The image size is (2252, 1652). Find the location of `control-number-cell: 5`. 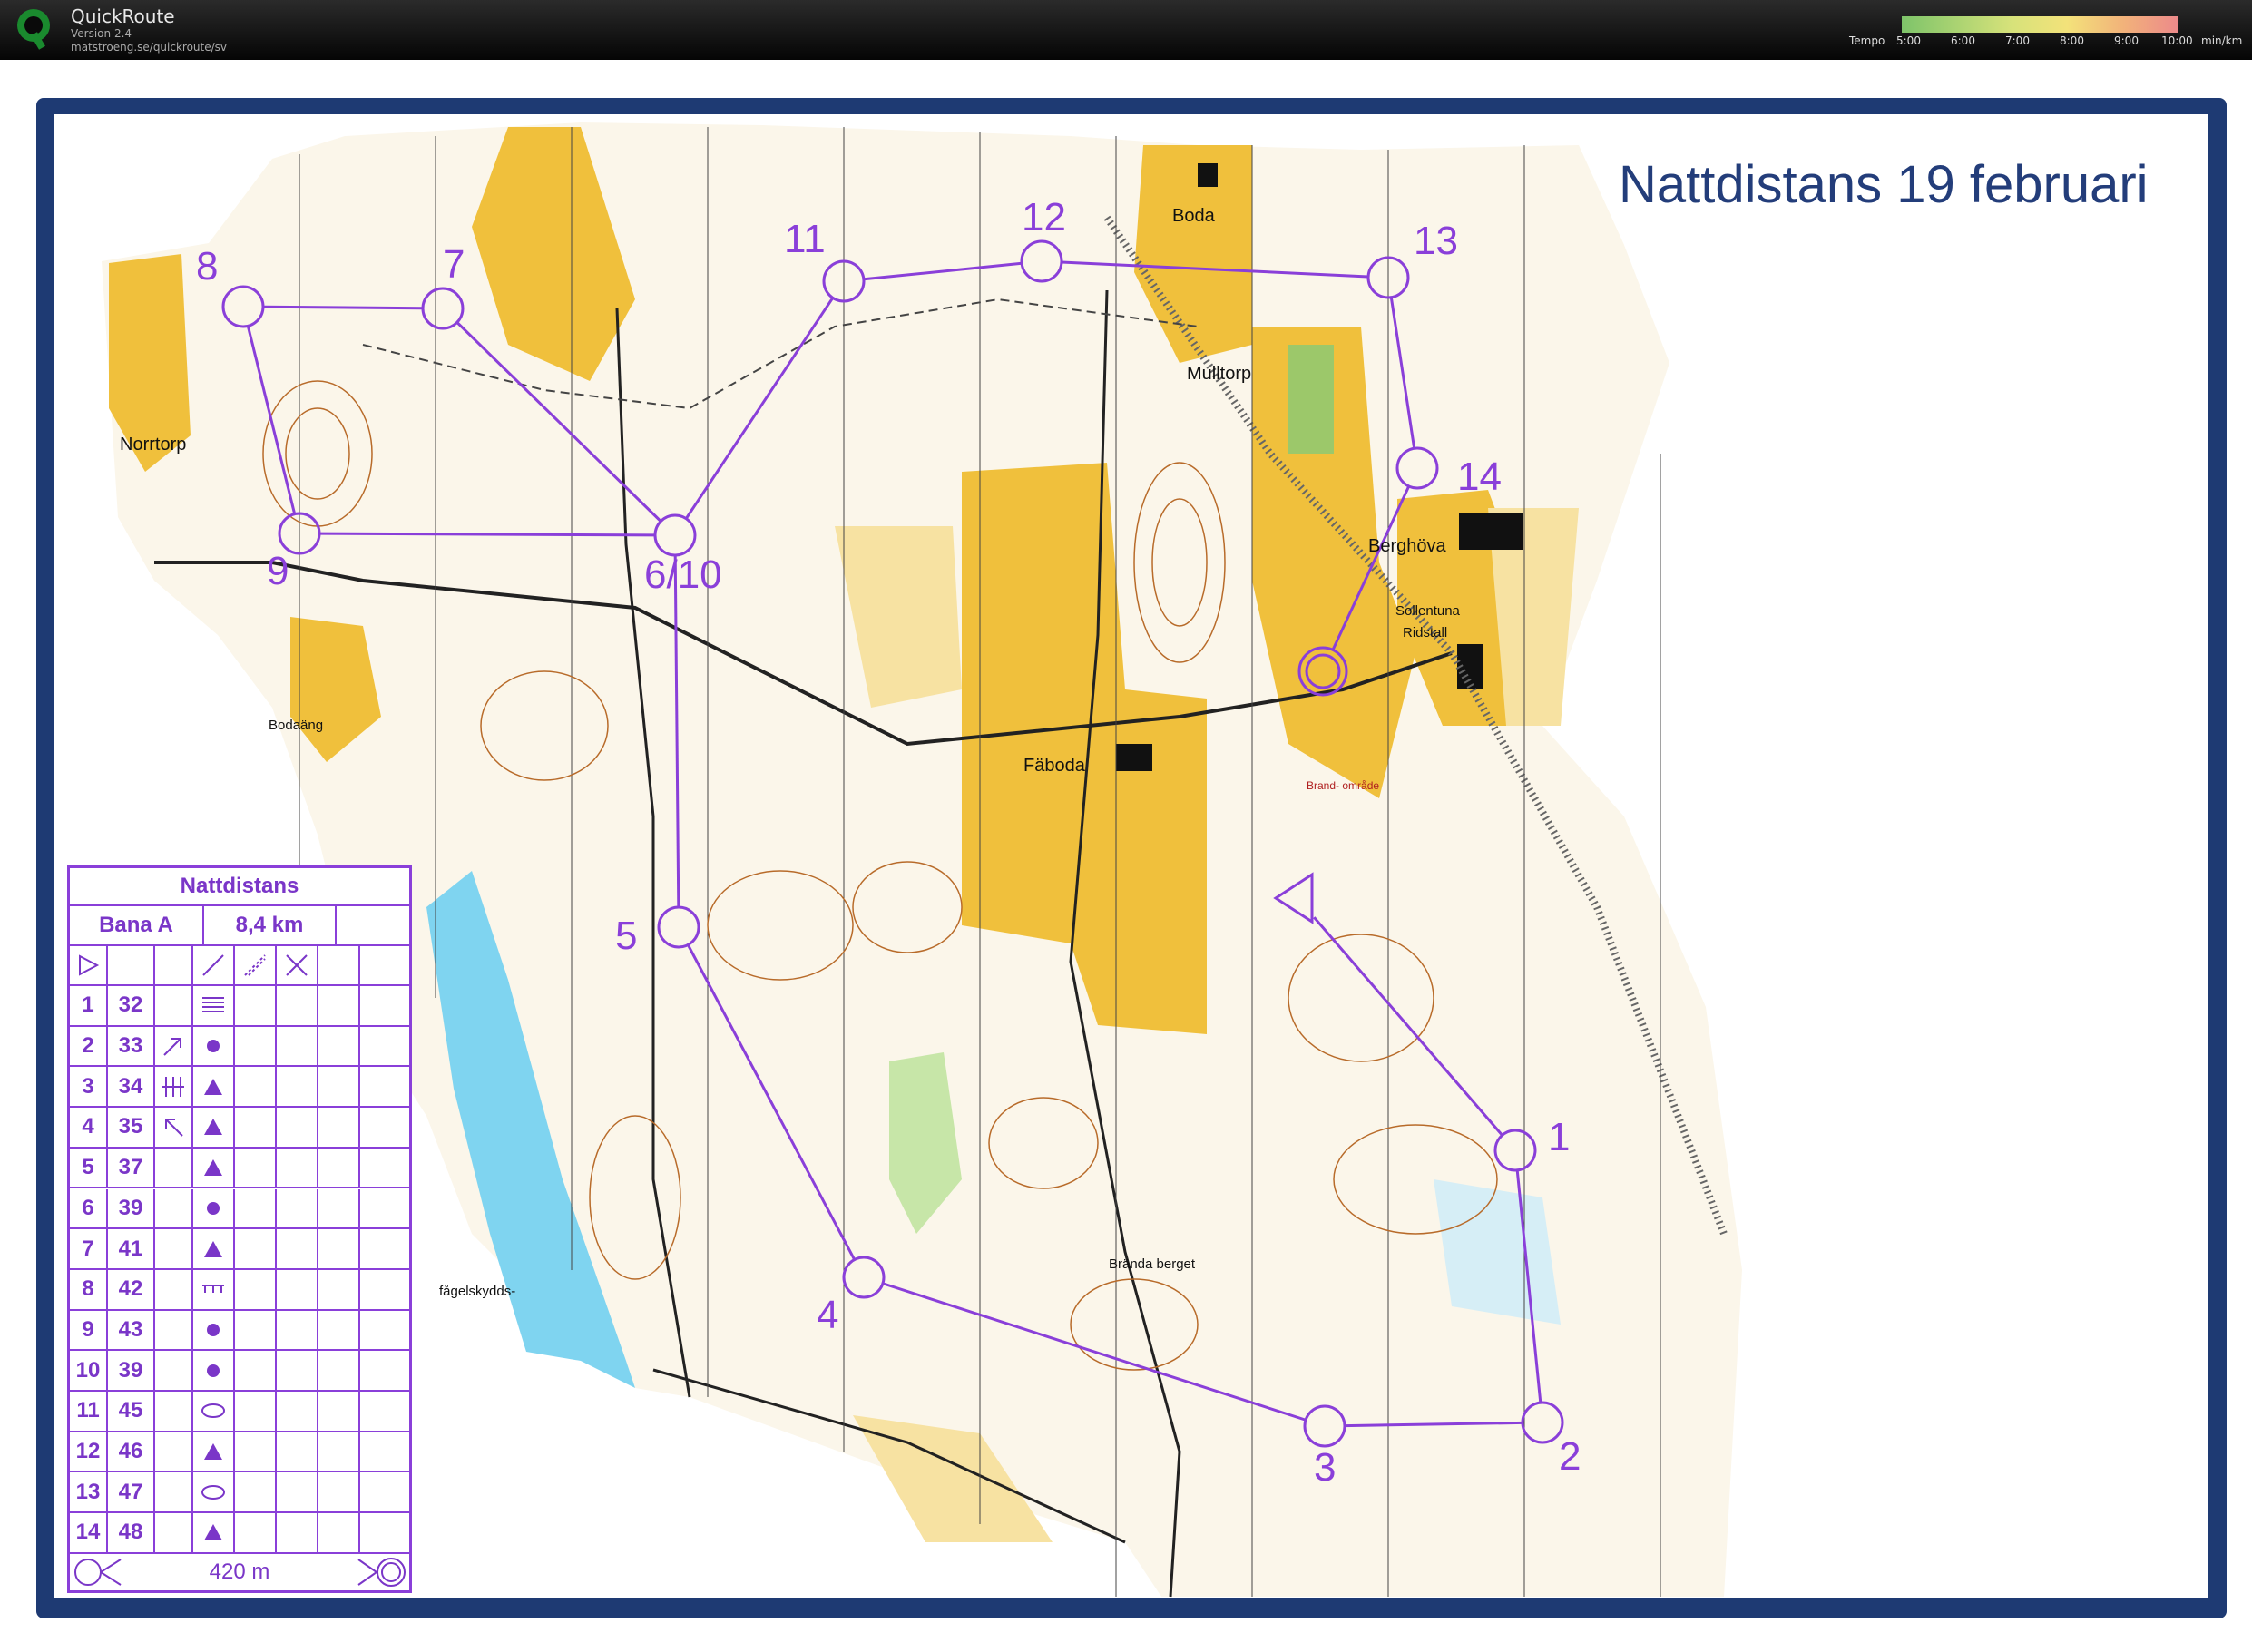

control-number-cell: 5 is located at coordinates (89, 1168).